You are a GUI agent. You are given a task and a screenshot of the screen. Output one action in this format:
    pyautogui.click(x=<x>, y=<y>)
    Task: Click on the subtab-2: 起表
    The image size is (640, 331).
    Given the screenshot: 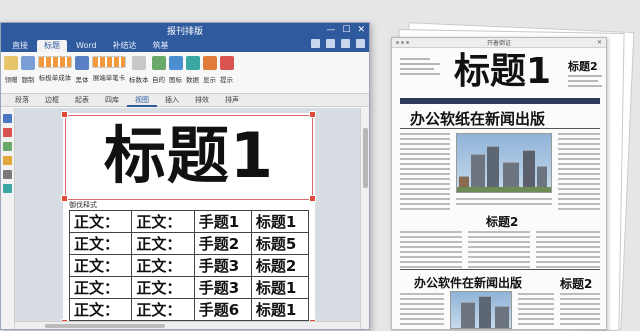 What is the action you would take?
    pyautogui.click(x=82, y=100)
    